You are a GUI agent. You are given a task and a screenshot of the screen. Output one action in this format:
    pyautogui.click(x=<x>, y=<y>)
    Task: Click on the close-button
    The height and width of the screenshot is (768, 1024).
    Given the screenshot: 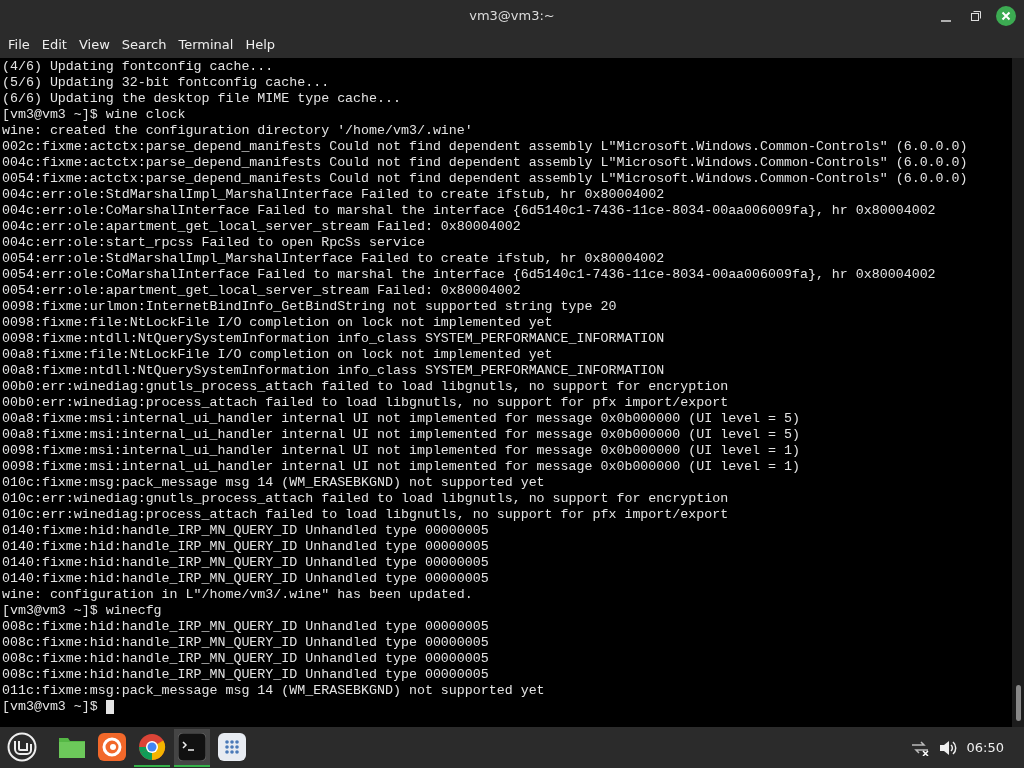 What is the action you would take?
    pyautogui.click(x=1006, y=16)
    